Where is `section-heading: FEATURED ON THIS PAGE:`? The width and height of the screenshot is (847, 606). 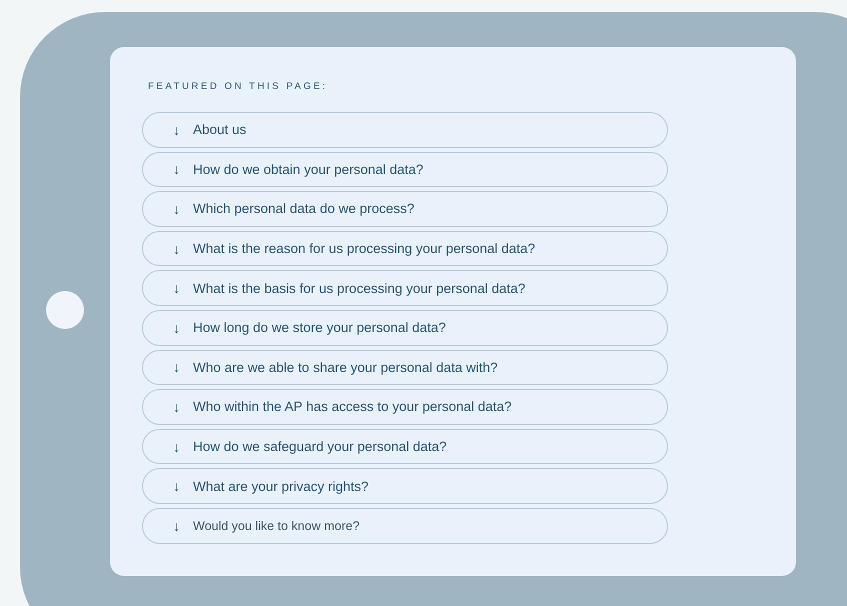
section-heading: FEATURED ON THIS PAGE: is located at coordinates (238, 86).